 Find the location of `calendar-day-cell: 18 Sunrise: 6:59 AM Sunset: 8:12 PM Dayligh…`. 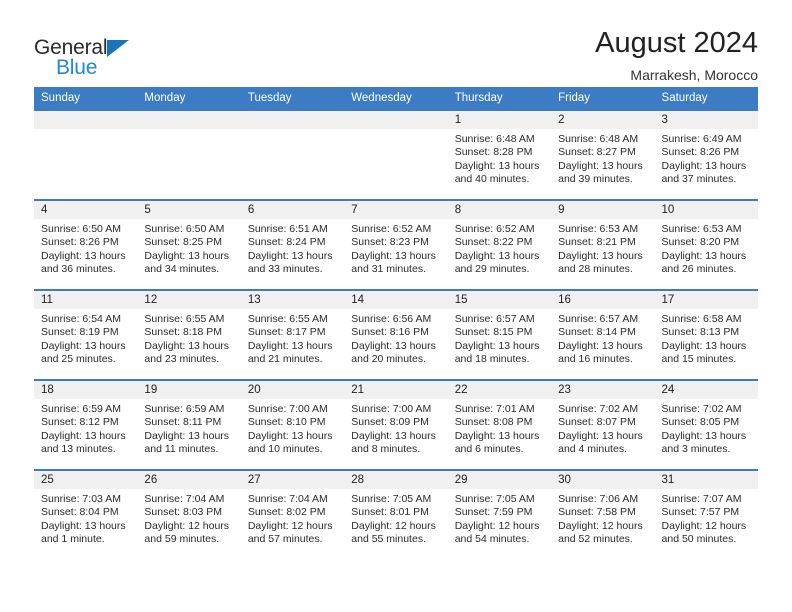

calendar-day-cell: 18 Sunrise: 6:59 AM Sunset: 8:12 PM Dayligh… is located at coordinates (86, 424).